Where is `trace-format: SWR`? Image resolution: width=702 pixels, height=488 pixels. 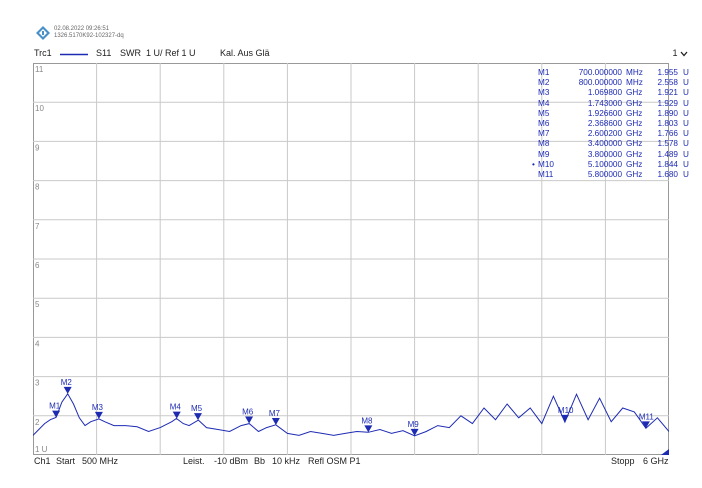 trace-format: SWR is located at coordinates (130, 53).